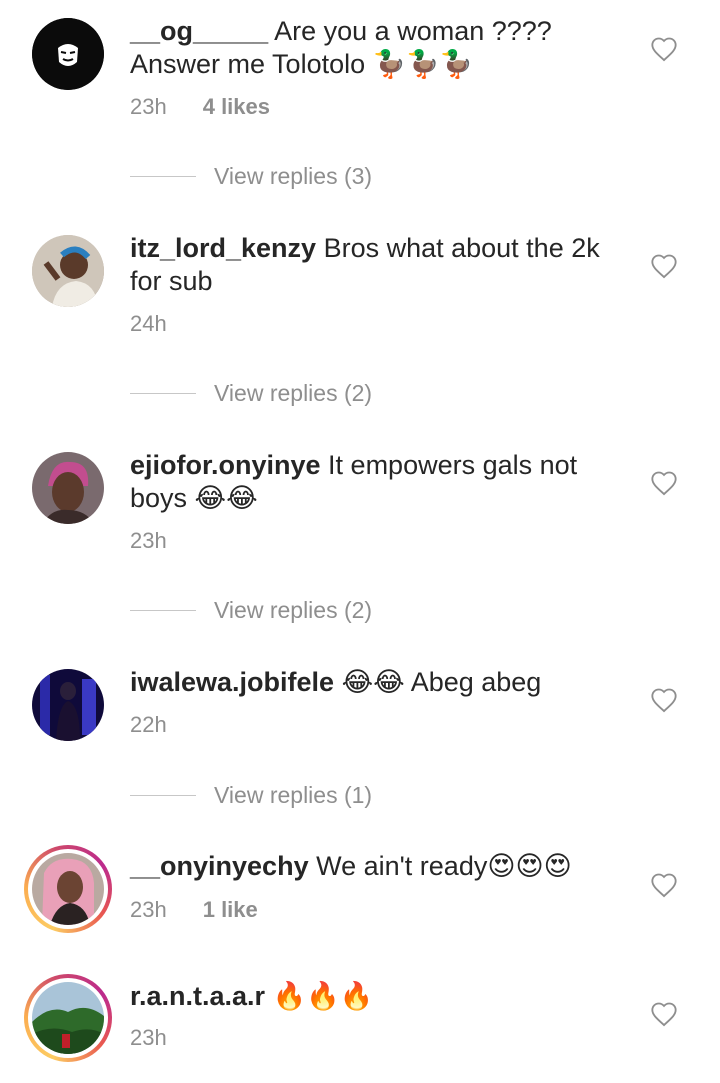  What do you see at coordinates (197, 996) in the screenshot?
I see `comment-username: r.a.n.t.a.a.r` at bounding box center [197, 996].